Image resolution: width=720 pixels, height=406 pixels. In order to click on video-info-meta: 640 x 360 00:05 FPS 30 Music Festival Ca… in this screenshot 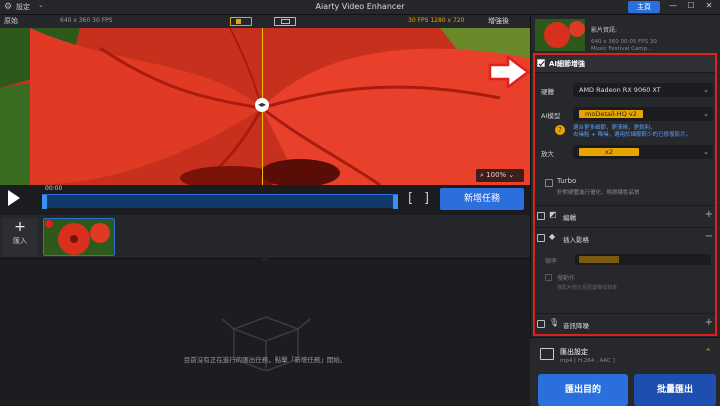, I will do `click(624, 45)`.